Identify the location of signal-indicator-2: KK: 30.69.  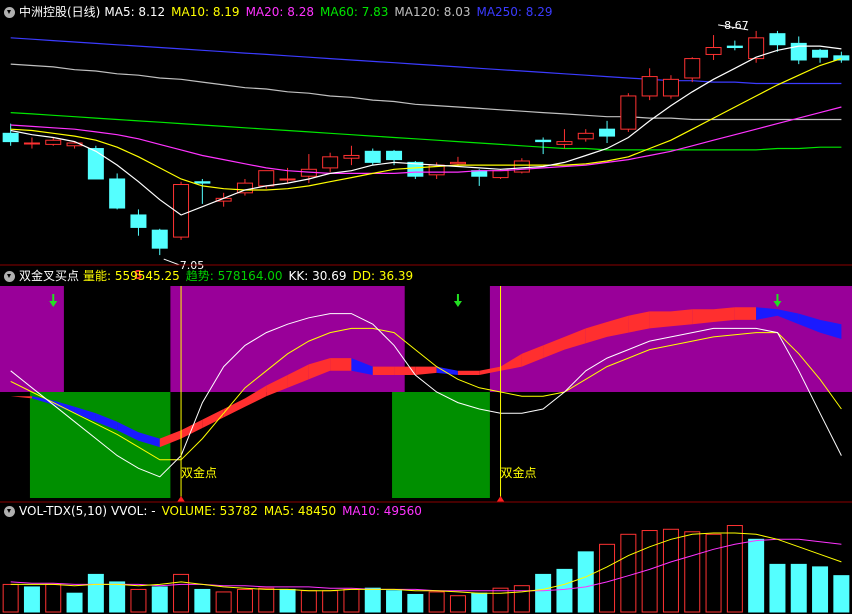
(317, 276).